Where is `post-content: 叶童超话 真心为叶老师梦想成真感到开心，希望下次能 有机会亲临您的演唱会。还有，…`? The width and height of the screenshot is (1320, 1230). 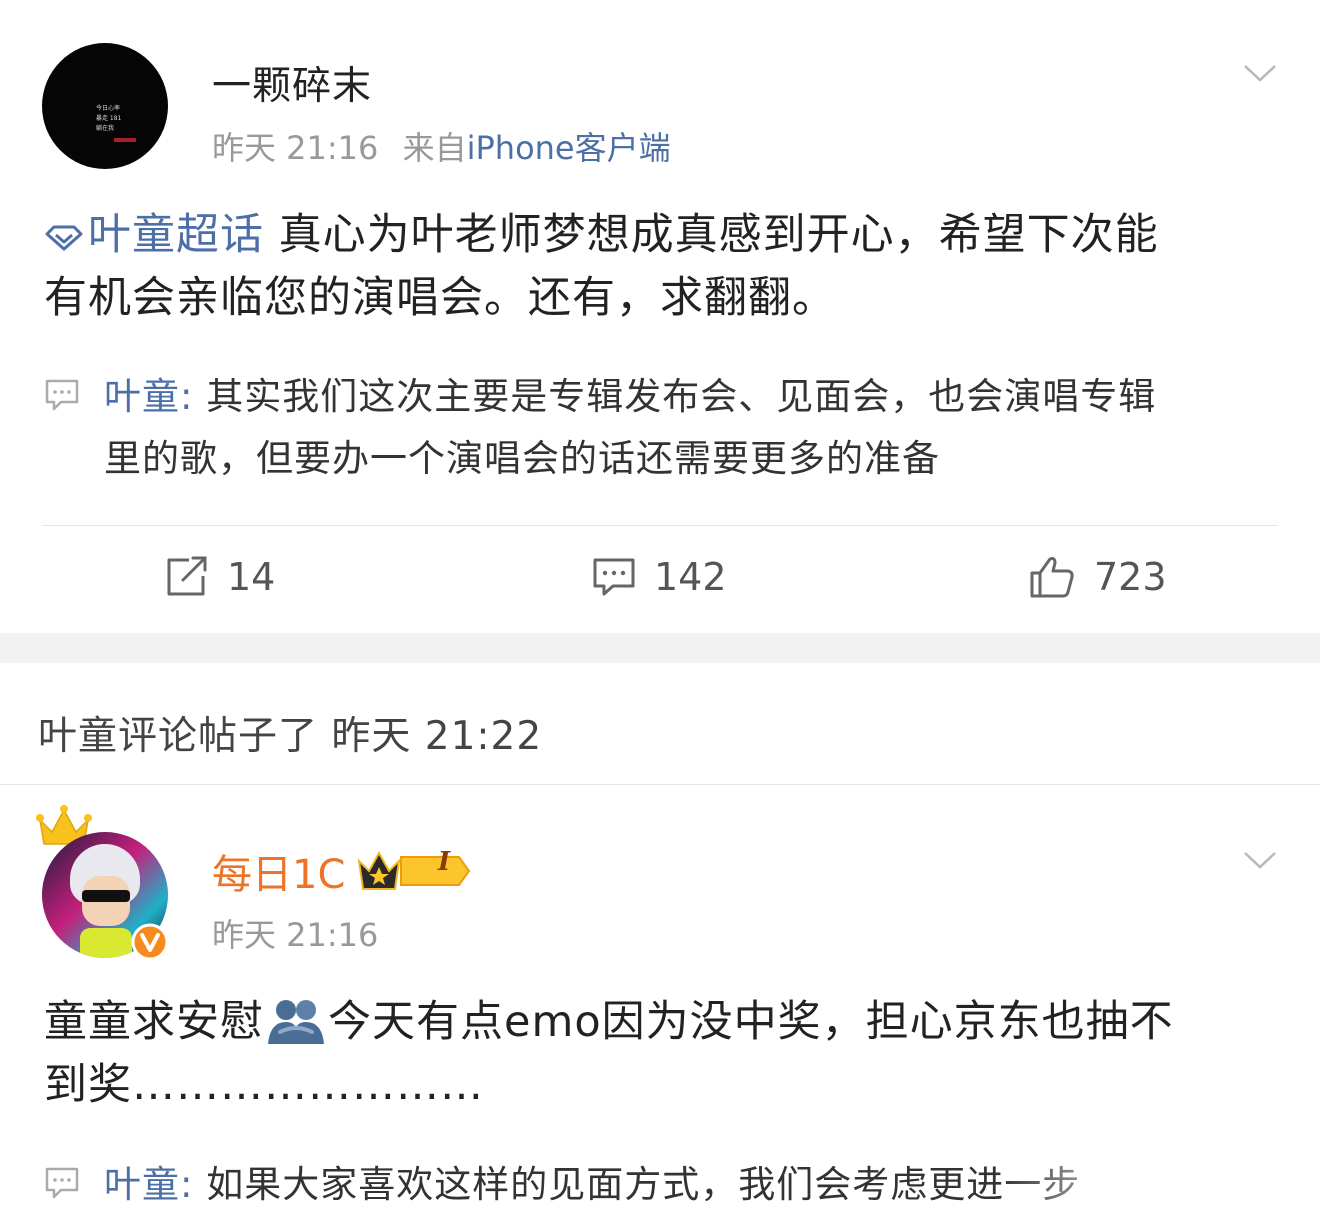 post-content: 叶童超话 真心为叶老师梦想成真感到开心，希望下次能 有机会亲临您的演唱会。还有，… is located at coordinates (664, 267).